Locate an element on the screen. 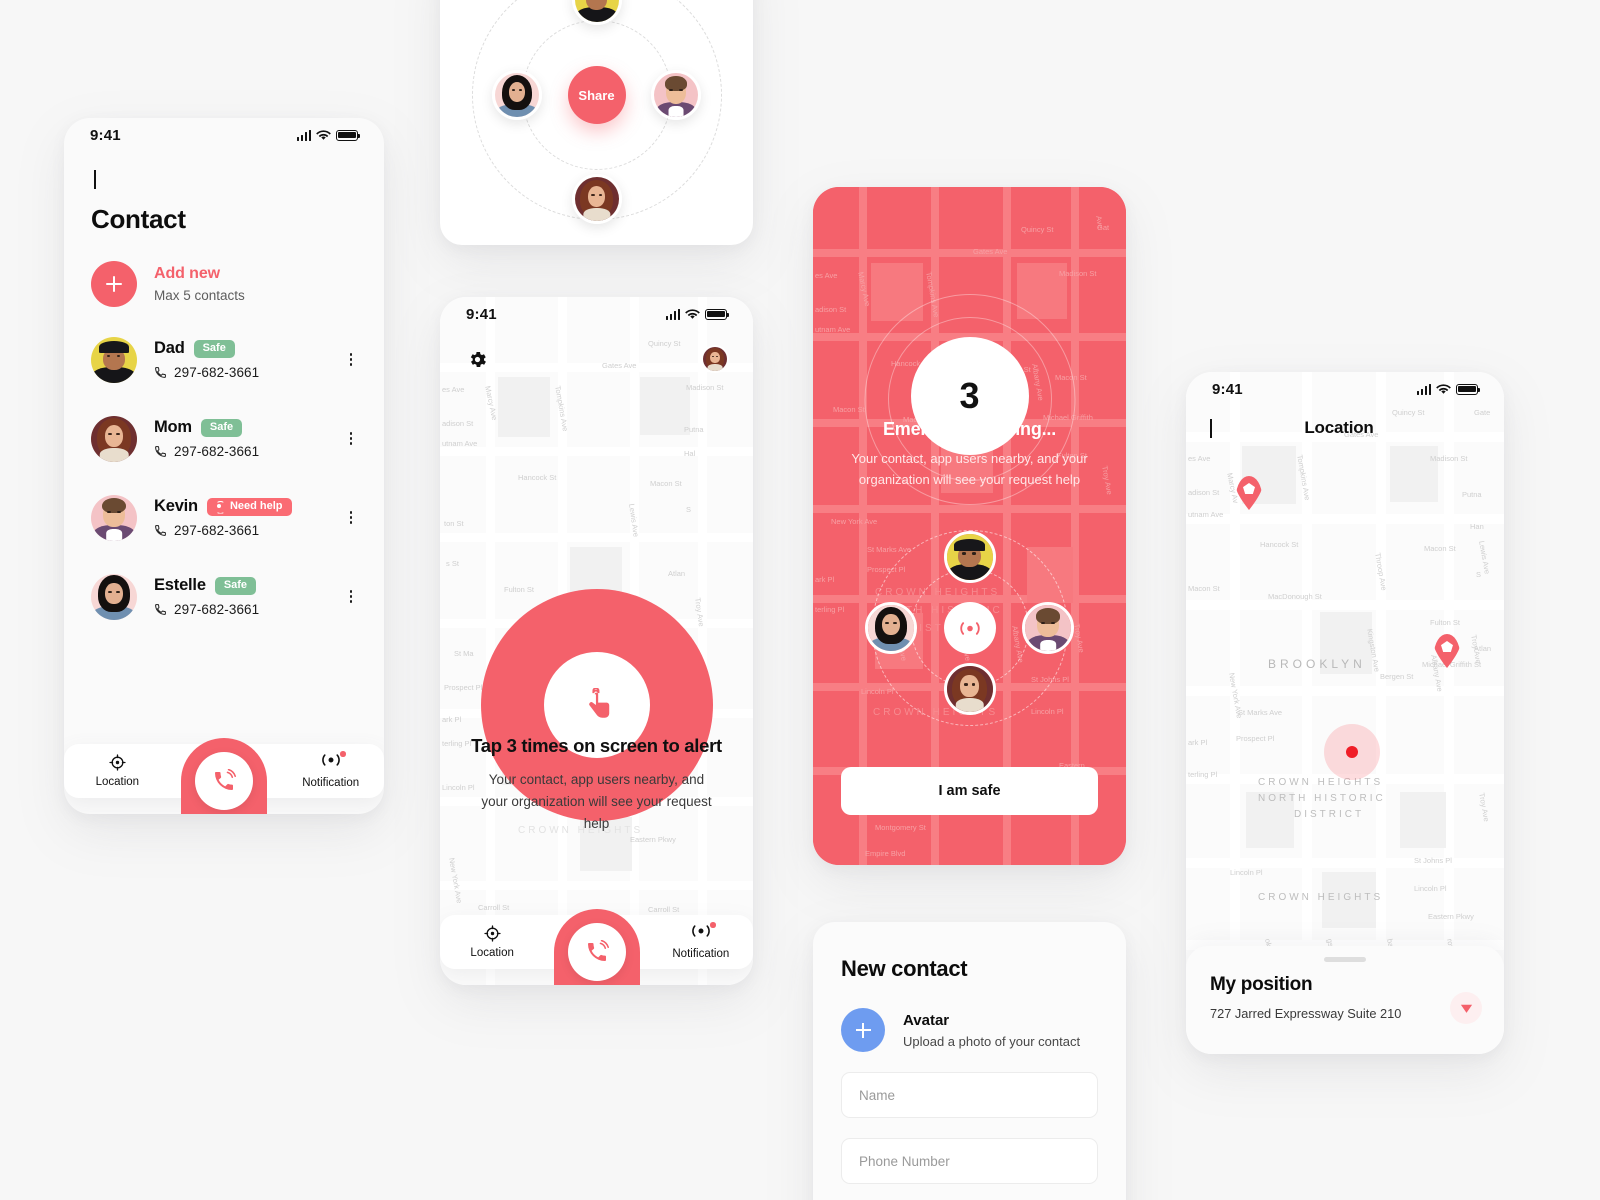 The image size is (1600, 1200). tab-notification-label: Notification is located at coordinates (331, 783).